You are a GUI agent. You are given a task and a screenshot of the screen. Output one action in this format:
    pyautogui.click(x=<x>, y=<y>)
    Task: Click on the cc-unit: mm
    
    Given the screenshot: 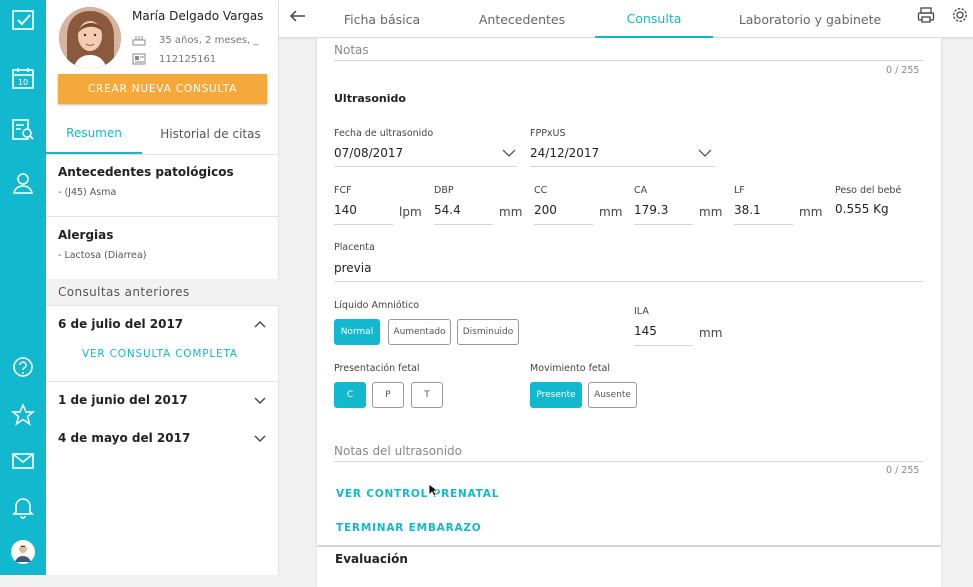 What is the action you would take?
    pyautogui.click(x=611, y=212)
    